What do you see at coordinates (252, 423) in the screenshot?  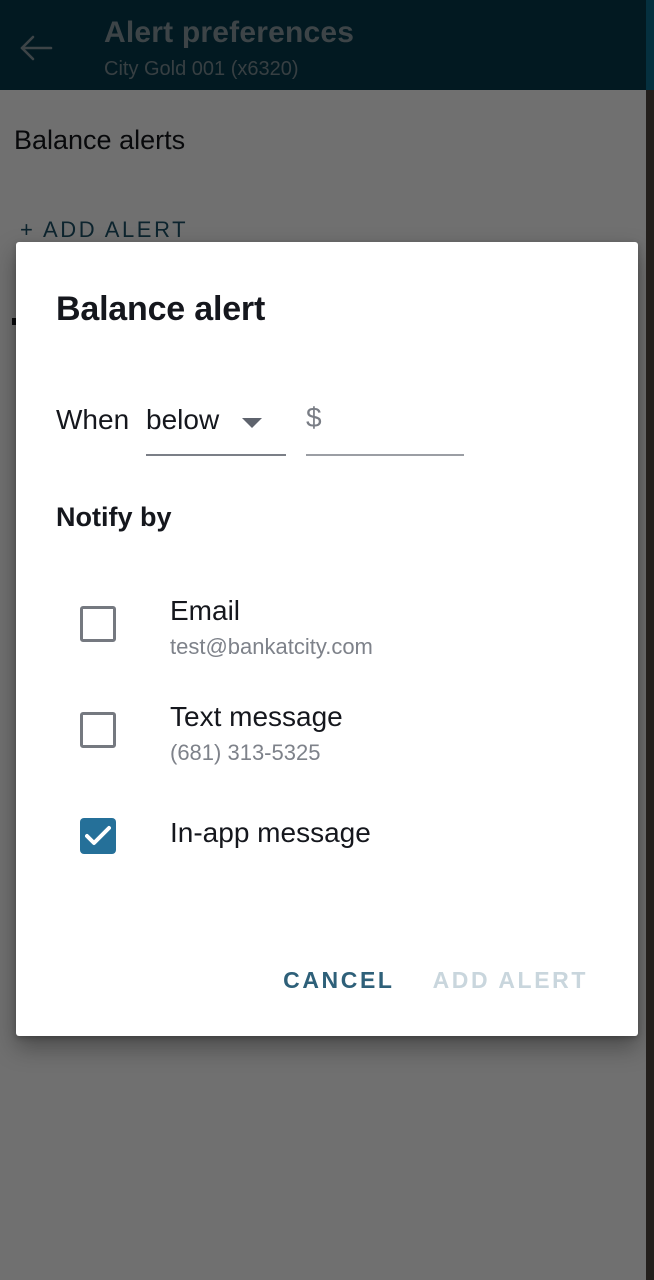 I see `chevron-down-icon` at bounding box center [252, 423].